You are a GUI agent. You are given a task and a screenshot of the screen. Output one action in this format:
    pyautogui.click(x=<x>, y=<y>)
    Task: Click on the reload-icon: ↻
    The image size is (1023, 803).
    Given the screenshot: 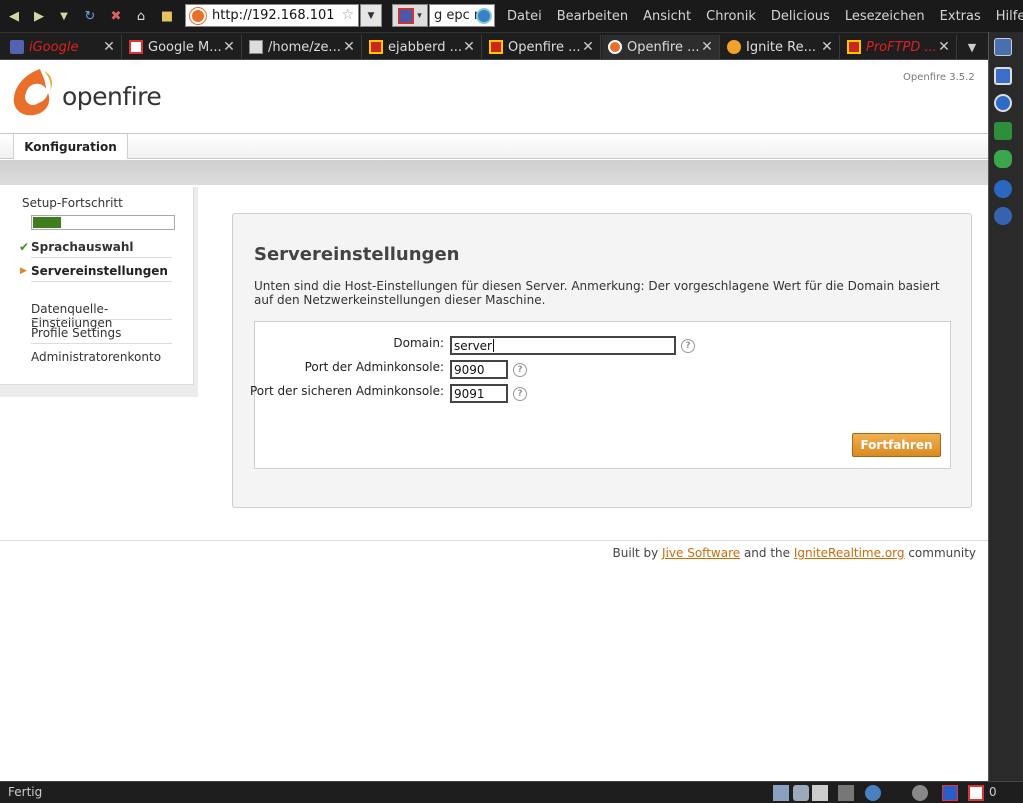 What is the action you would take?
    pyautogui.click(x=90, y=16)
    